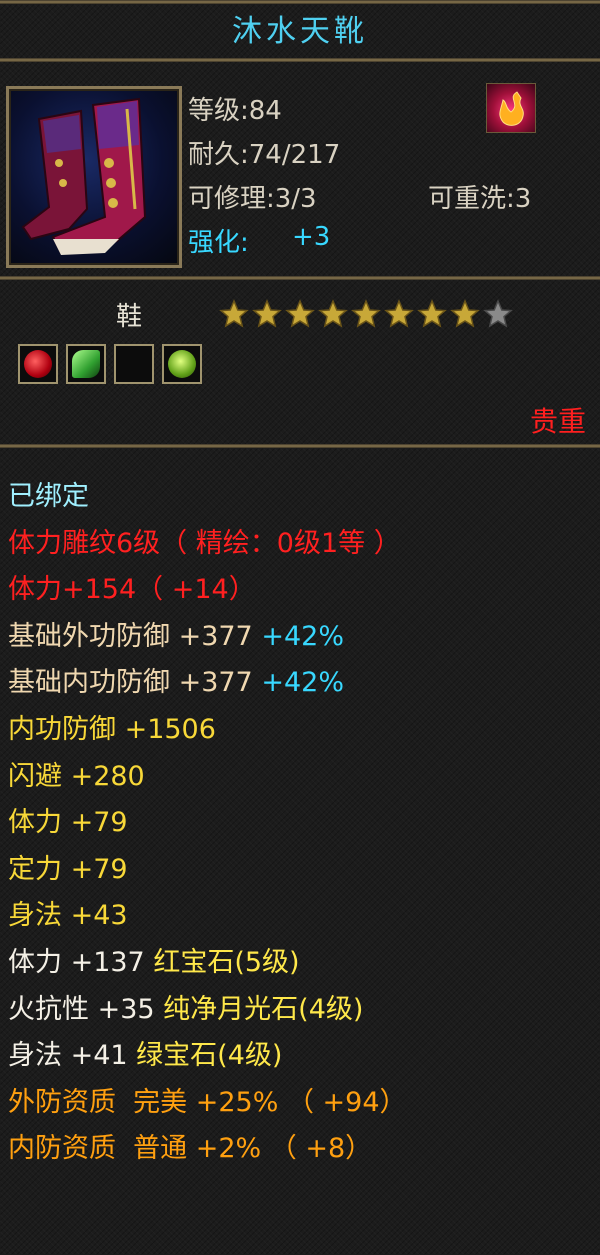  I want to click on bound-status: 已绑定, so click(48, 496).